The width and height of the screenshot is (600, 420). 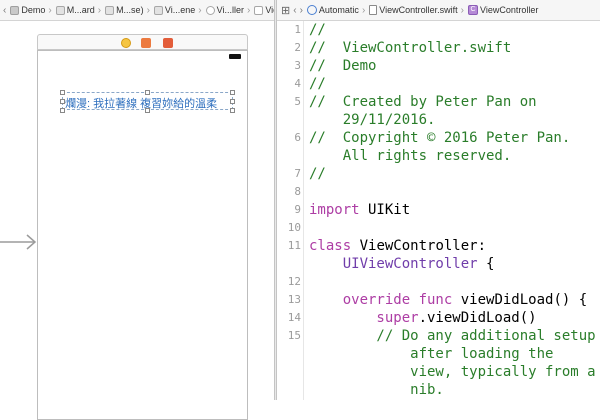 I want to click on code-text: super.viewDidLoad(), so click(x=422, y=318).